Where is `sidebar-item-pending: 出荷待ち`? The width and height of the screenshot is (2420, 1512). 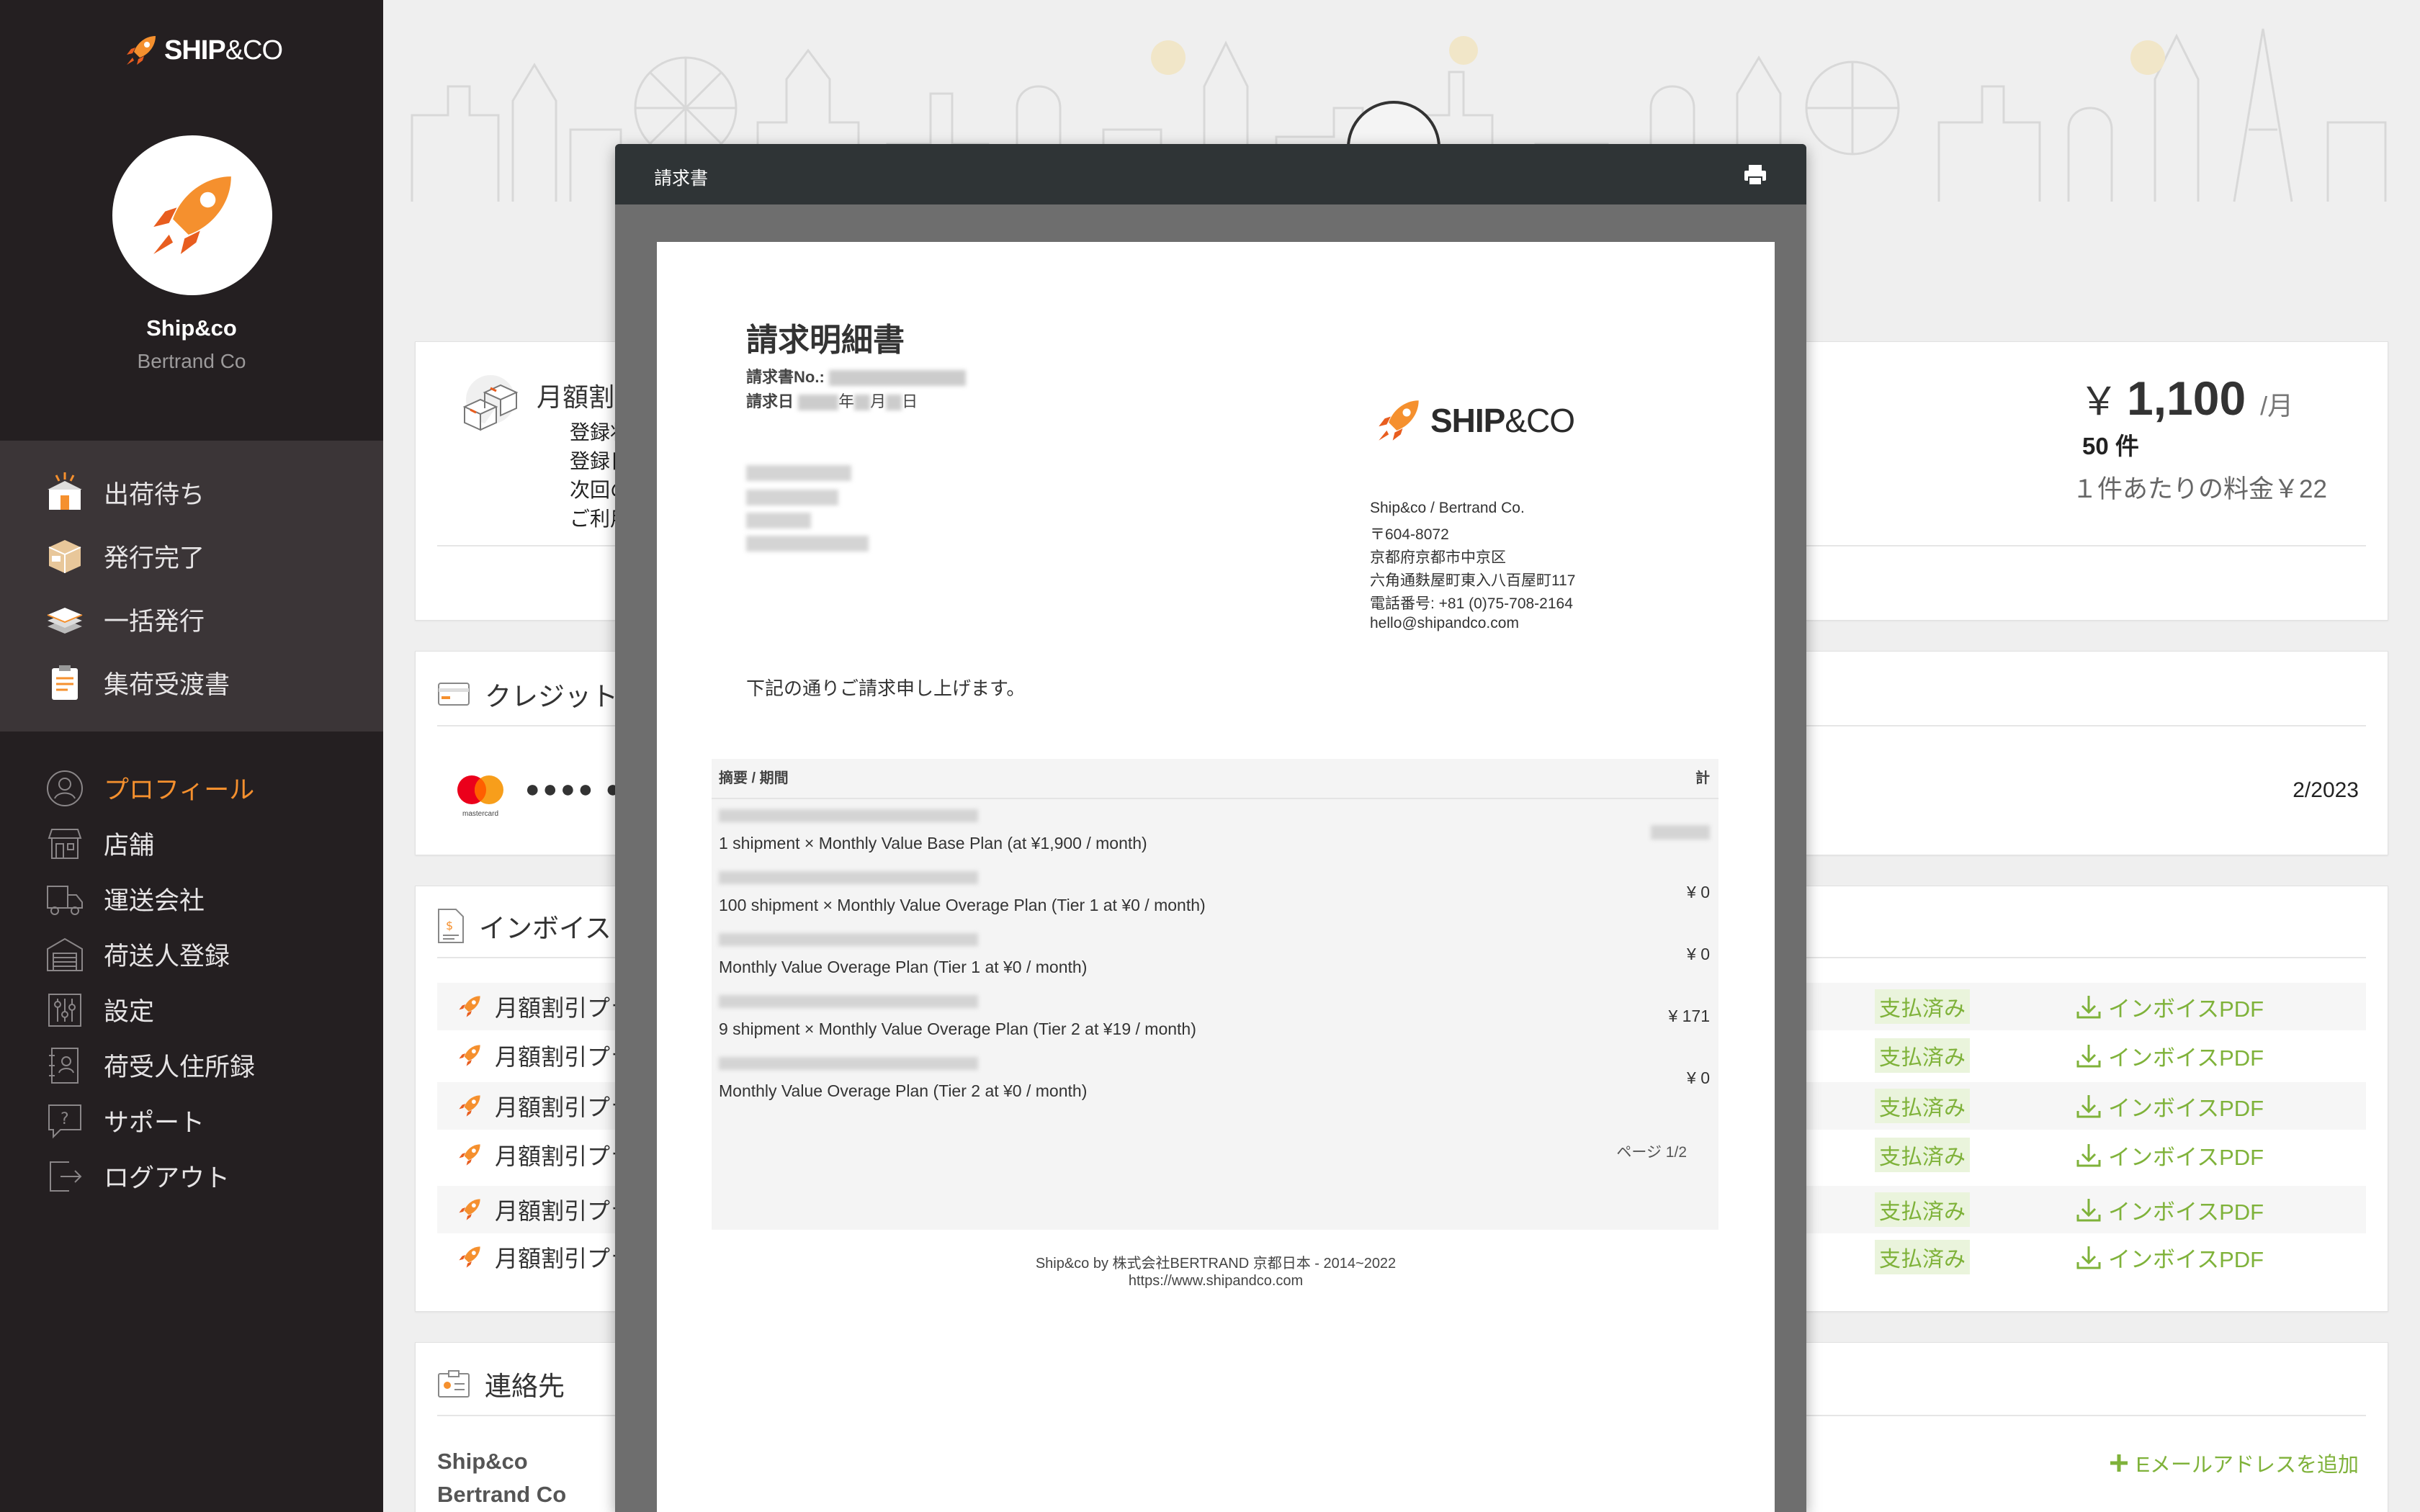 sidebar-item-pending: 出荷待ち is located at coordinates (191, 492).